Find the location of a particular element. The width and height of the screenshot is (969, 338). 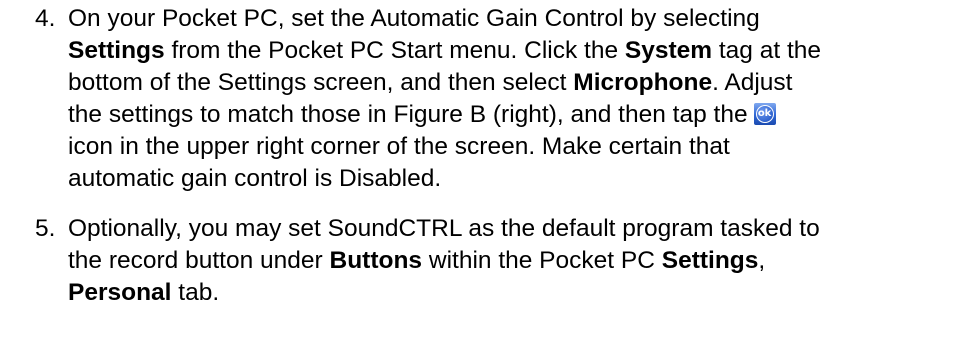

list-number: 5. is located at coordinates (45, 228).